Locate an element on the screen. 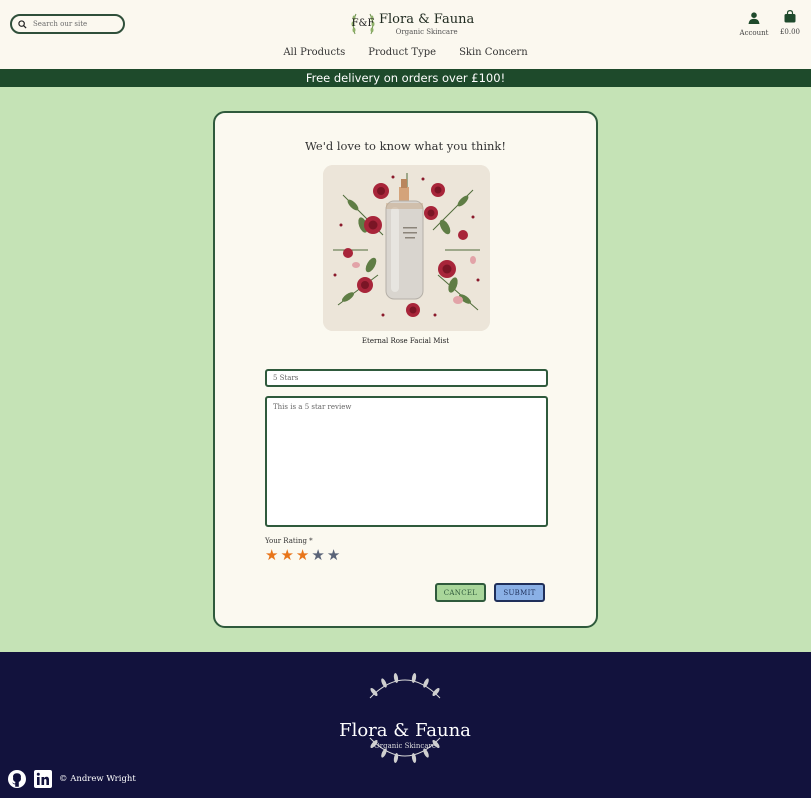 This screenshot has width=811, height=798. product-name: Eternal Rose Facial Mist is located at coordinates (405, 341).